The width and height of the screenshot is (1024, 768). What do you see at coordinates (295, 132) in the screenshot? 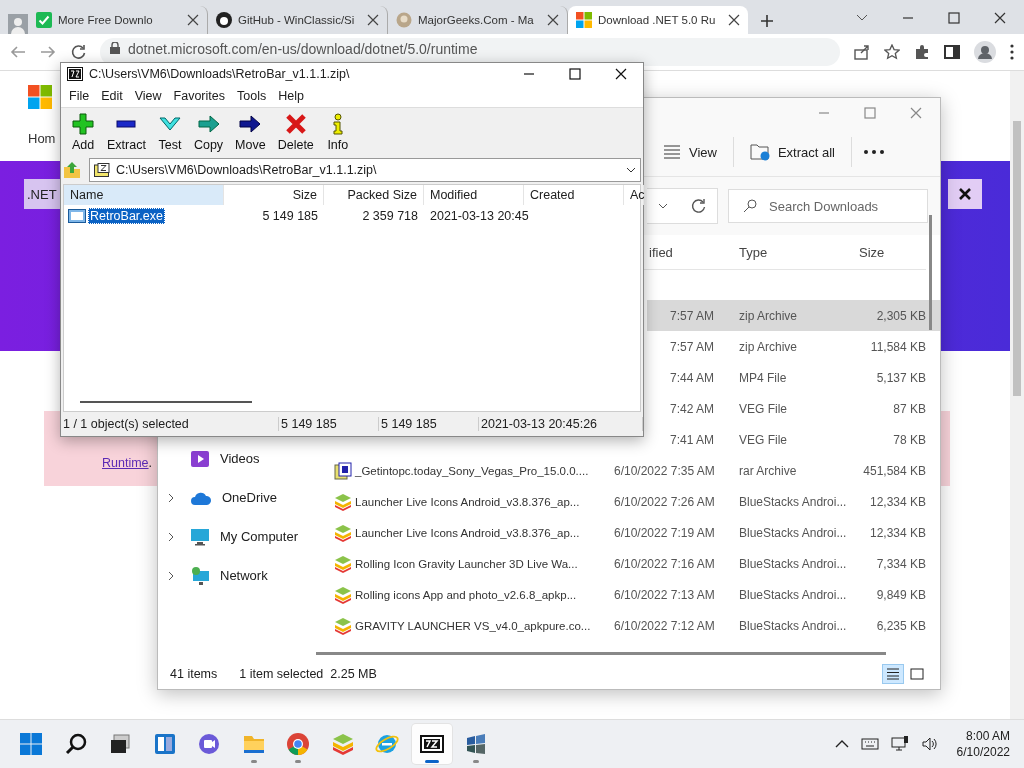
I see `toolbar-button: Delete` at bounding box center [295, 132].